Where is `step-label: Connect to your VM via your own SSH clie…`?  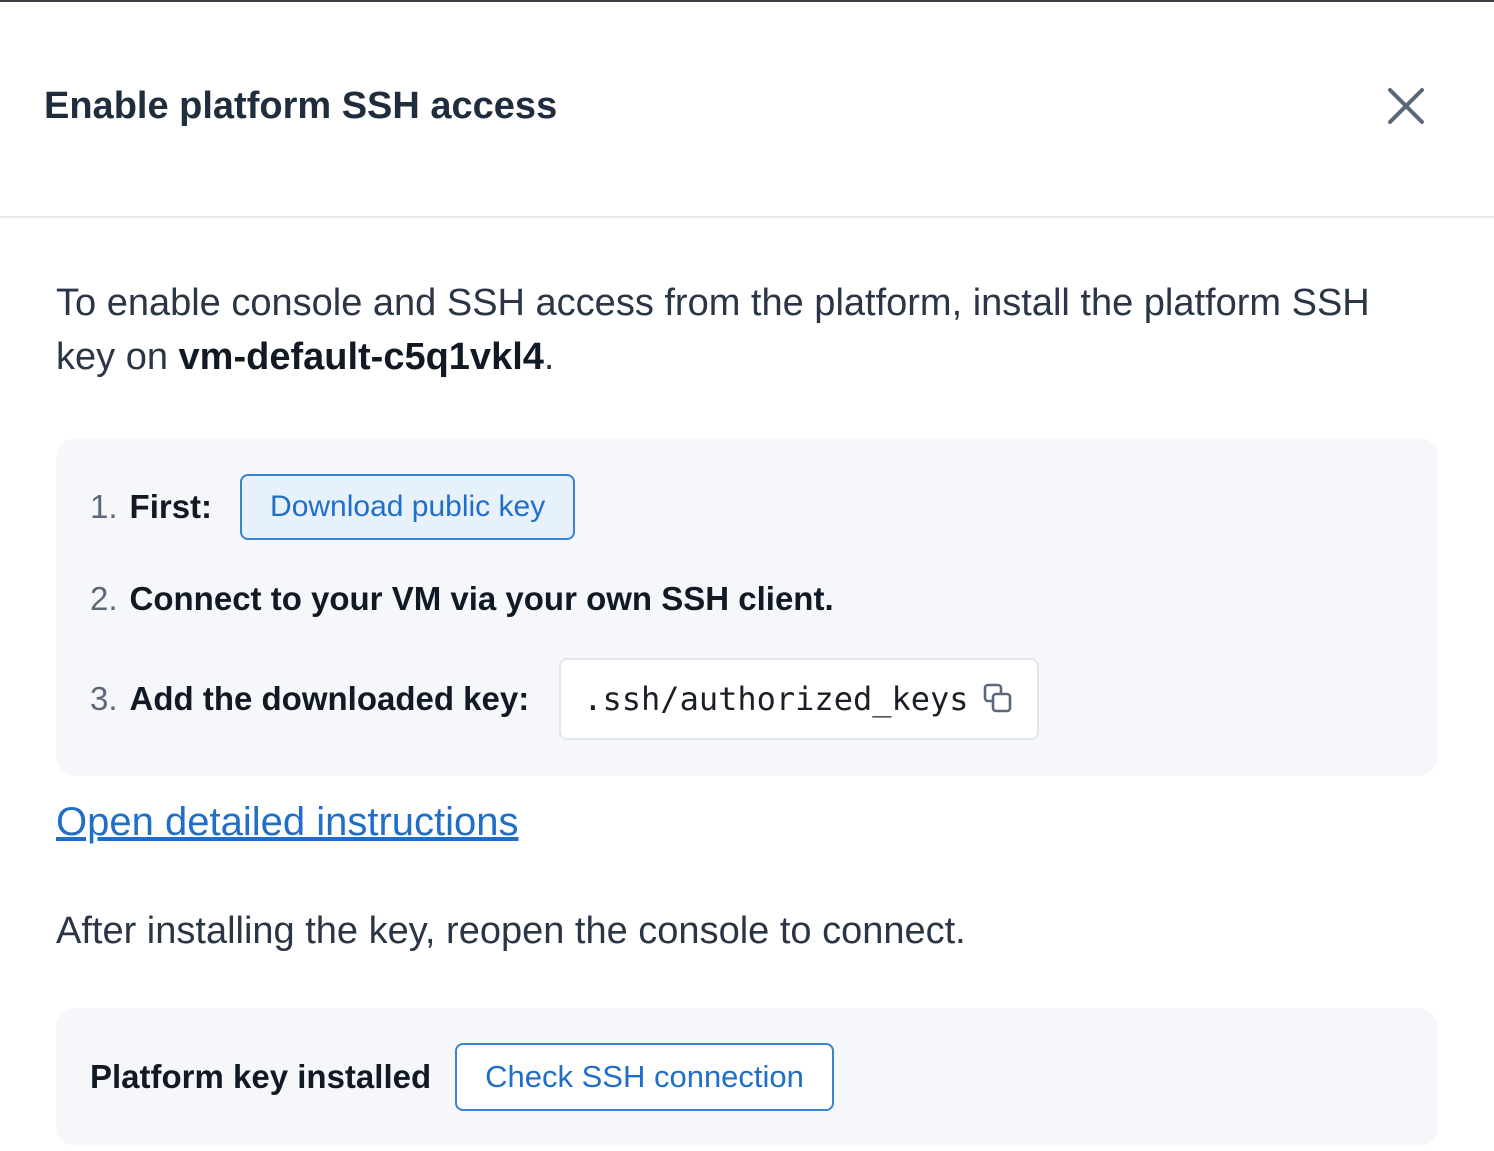 step-label: Connect to your VM via your own SSH clie… is located at coordinates (481, 598).